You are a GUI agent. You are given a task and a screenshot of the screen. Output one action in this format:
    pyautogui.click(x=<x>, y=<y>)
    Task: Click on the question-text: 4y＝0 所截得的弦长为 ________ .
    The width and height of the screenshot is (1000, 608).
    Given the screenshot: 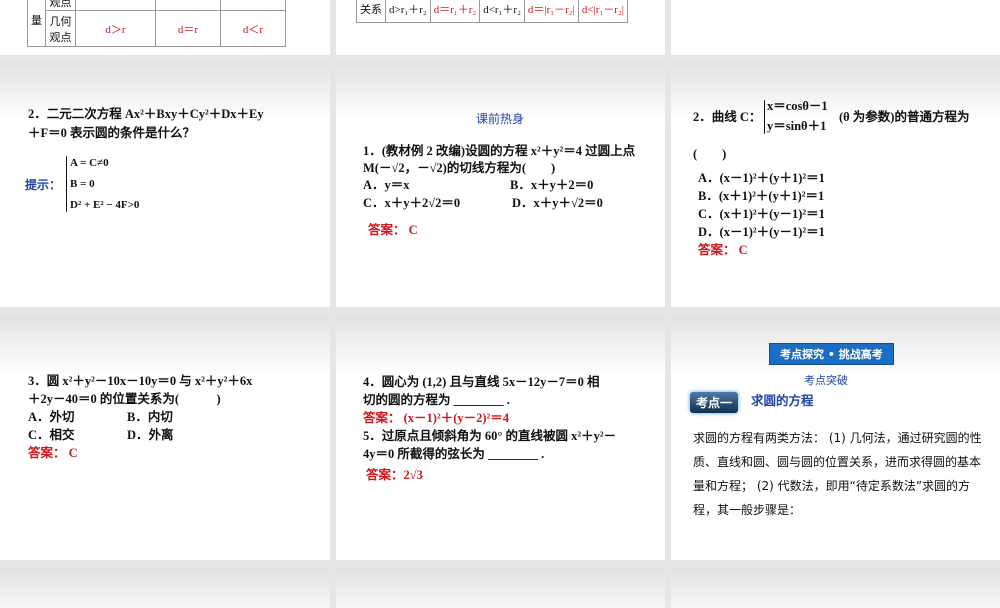 What is the action you would take?
    pyautogui.click(x=454, y=454)
    